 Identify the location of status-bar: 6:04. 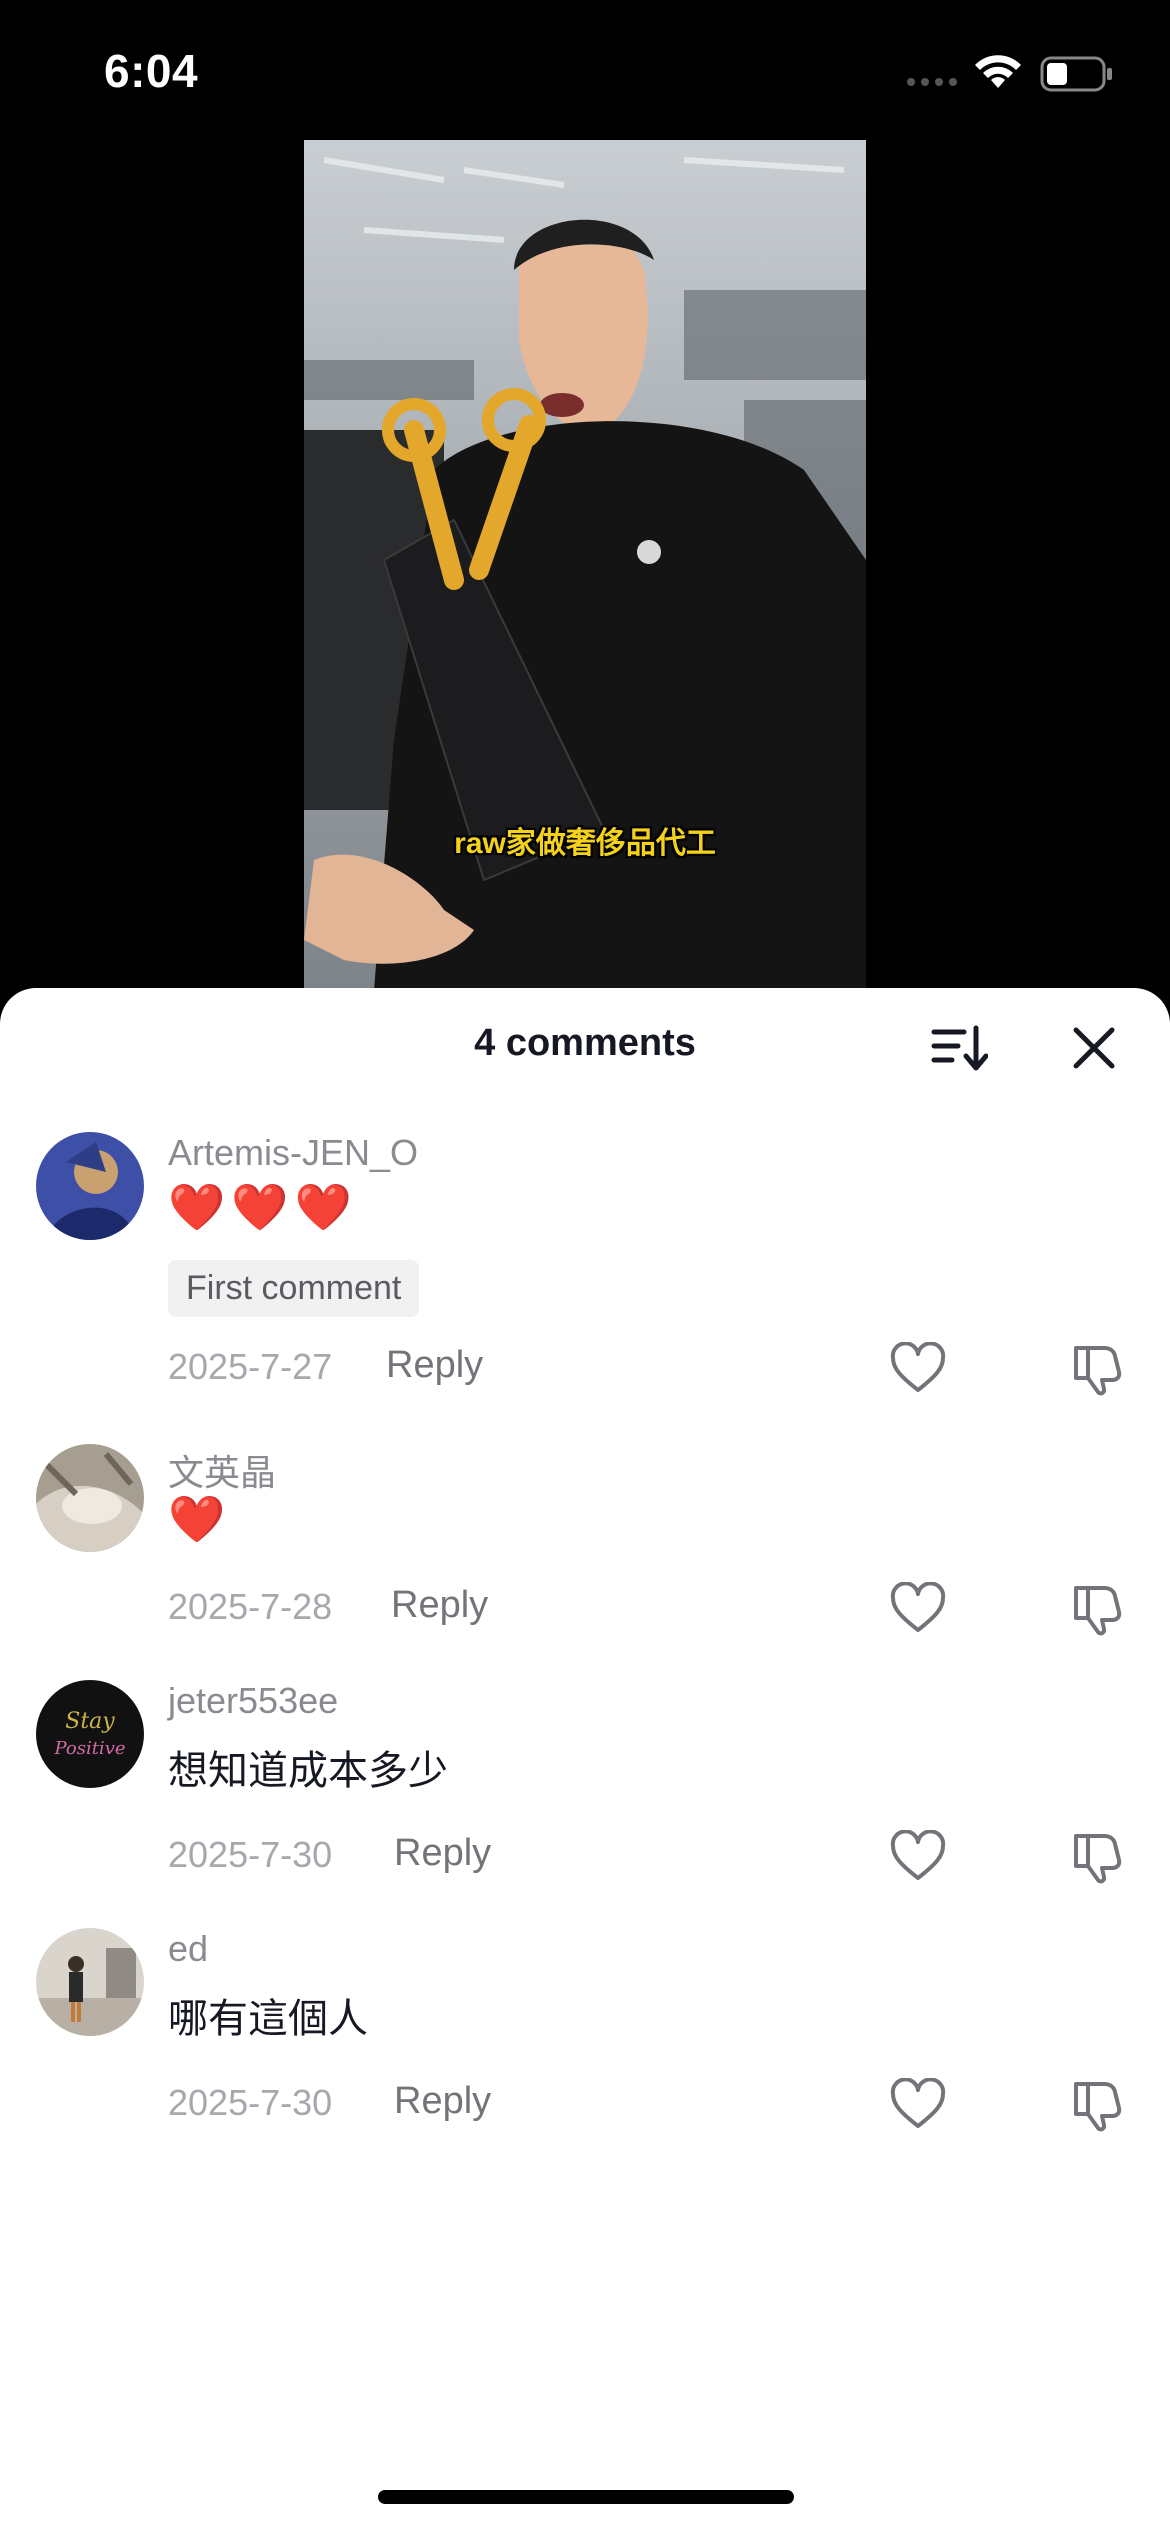
(585, 70).